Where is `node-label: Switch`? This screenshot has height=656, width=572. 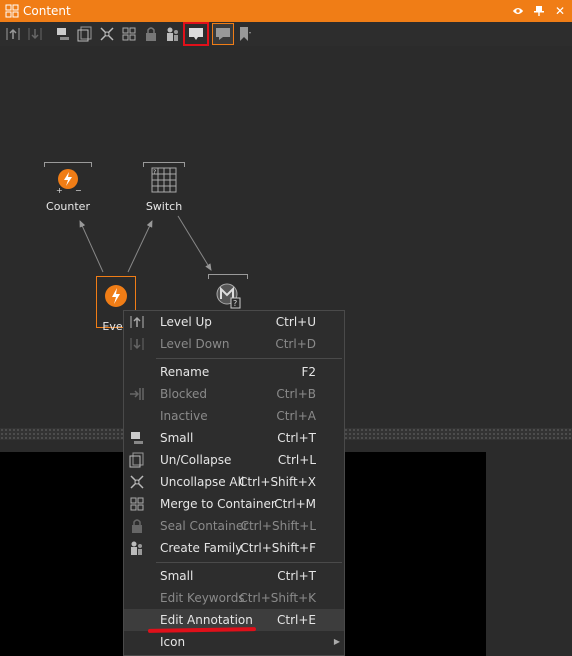
node-label: Switch is located at coordinates (164, 206).